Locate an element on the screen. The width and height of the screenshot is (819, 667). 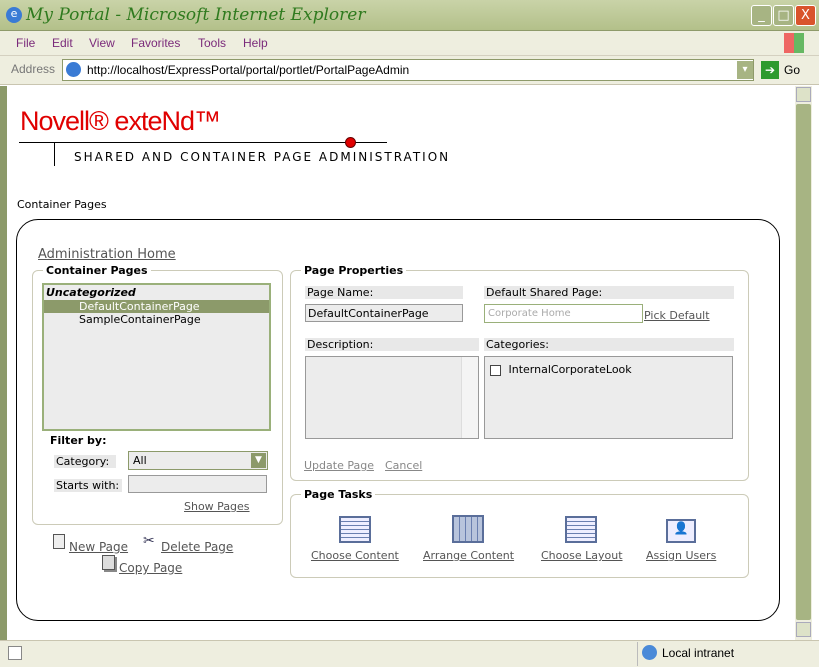
list-item: SampleContainerPage is located at coordinates (156, 319).